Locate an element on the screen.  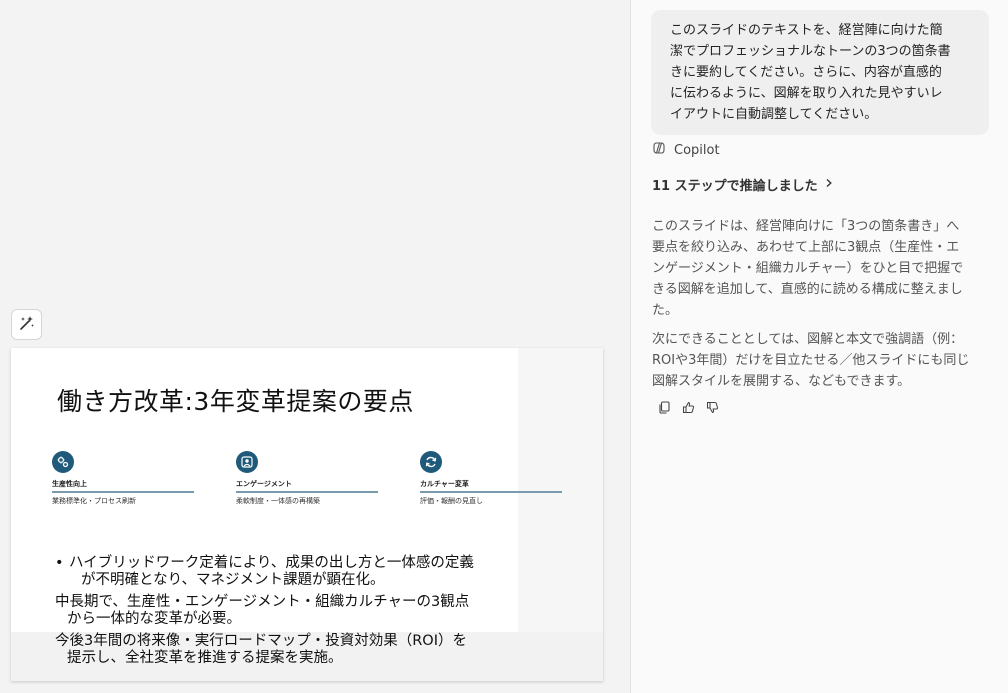
answer-line: きる図解を追加して、直感的に読める構成に整えまし is located at coordinates (807, 289).